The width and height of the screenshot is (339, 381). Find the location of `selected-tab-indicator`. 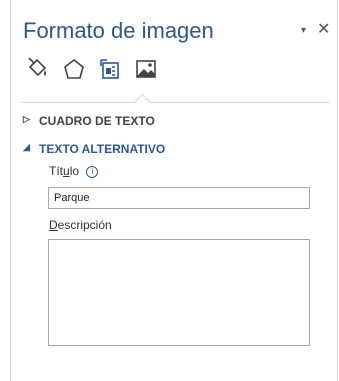

selected-tab-indicator is located at coordinates (142, 101).